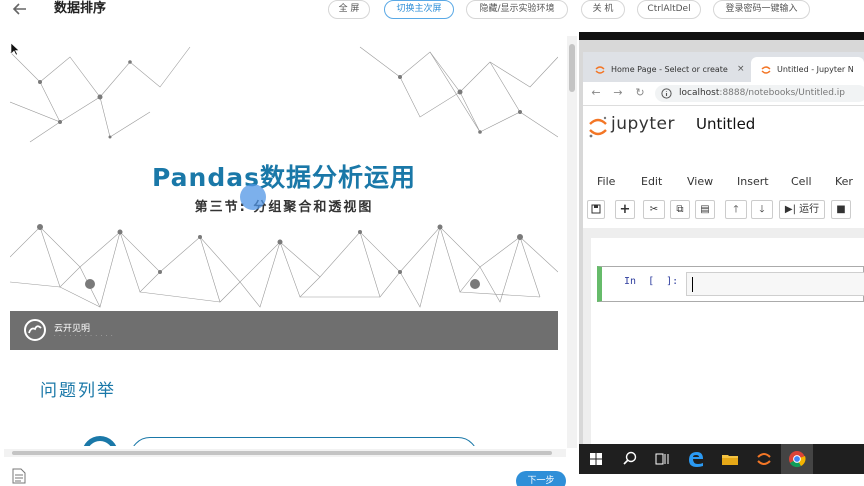 Image resolution: width=864 pixels, height=486 pixels. I want to click on tab-close-icon: ×, so click(741, 69).